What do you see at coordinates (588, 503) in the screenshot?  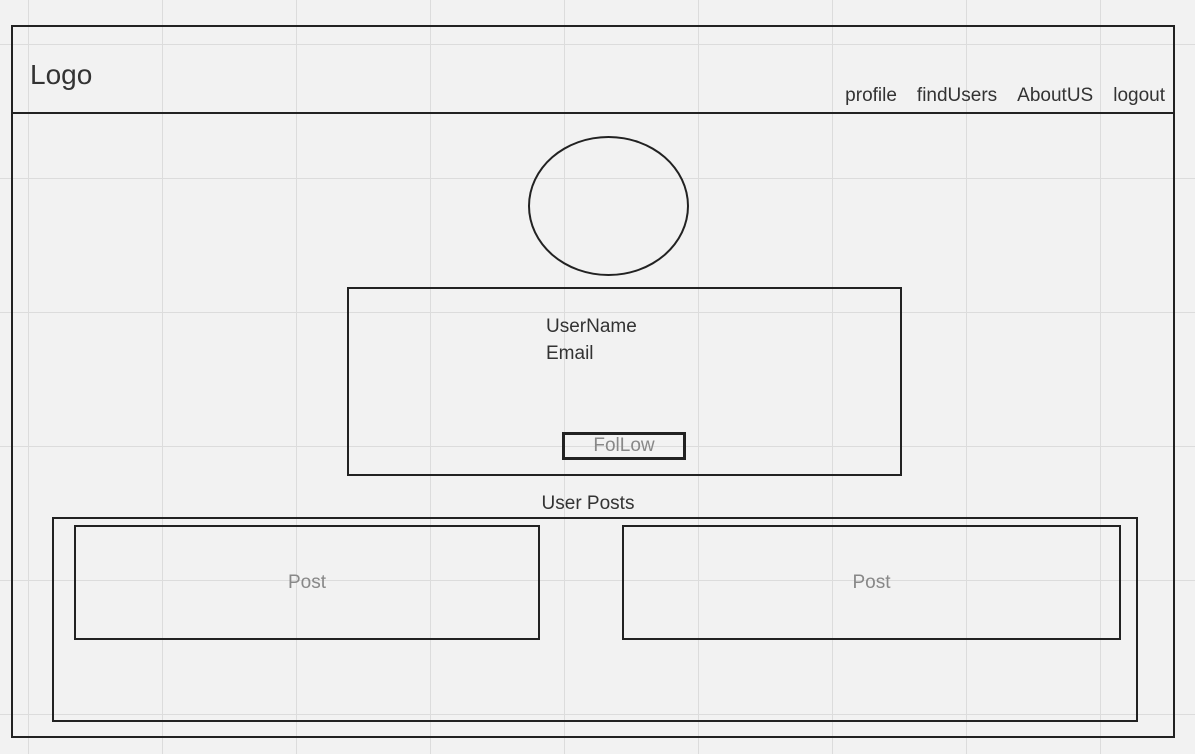 I see `posts-section-title: User Posts` at bounding box center [588, 503].